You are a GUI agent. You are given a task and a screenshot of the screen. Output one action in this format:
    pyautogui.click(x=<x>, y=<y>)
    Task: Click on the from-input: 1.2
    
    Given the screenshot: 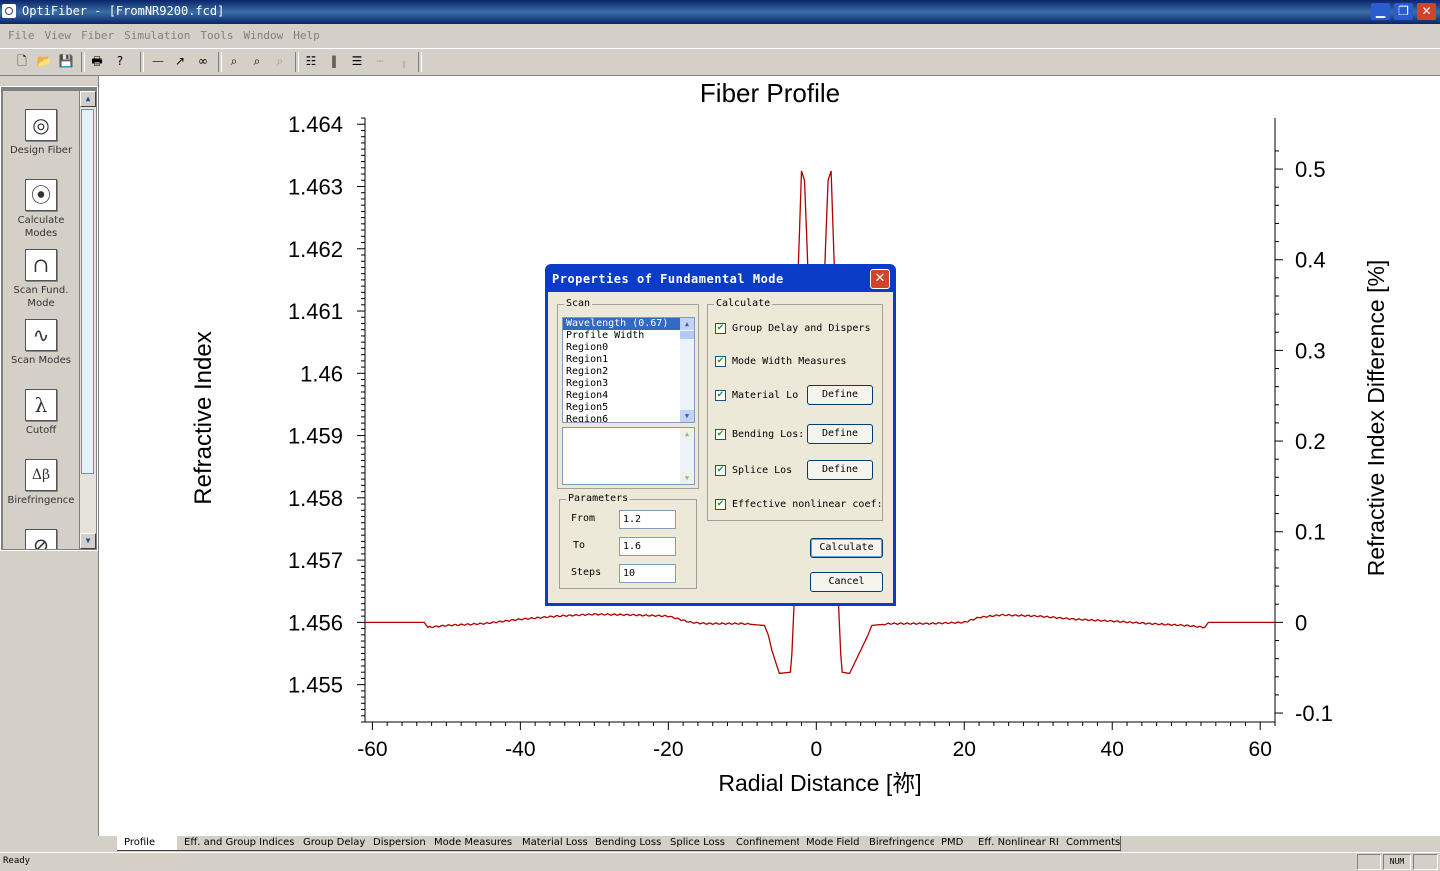 What is the action you would take?
    pyautogui.click(x=647, y=519)
    